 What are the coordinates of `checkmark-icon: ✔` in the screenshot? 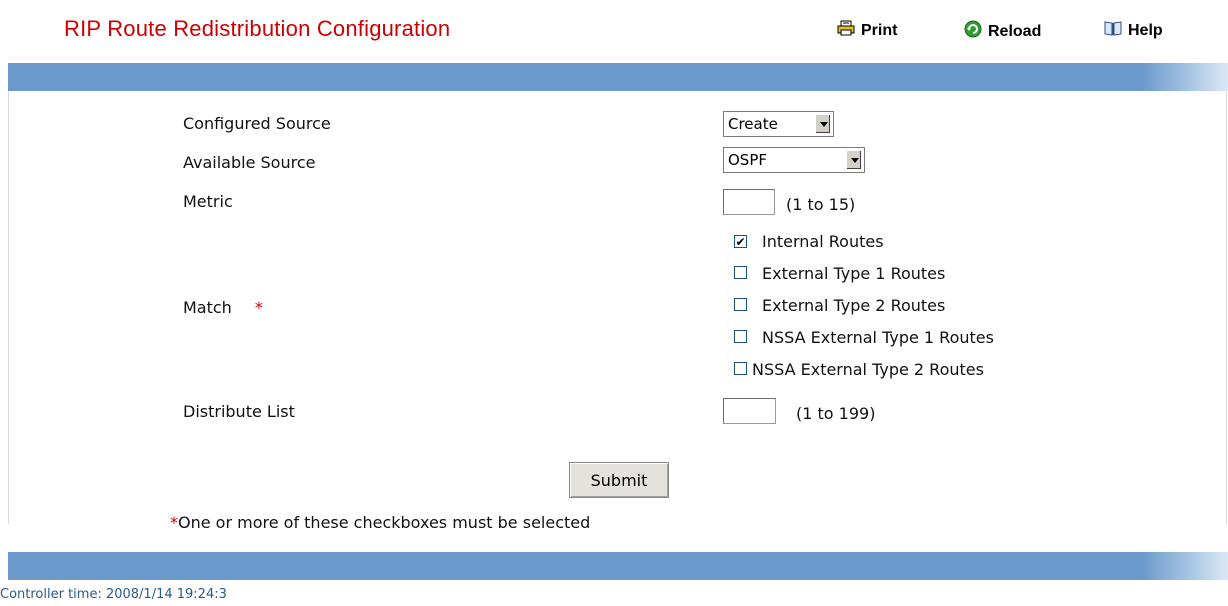 It's located at (740, 241).